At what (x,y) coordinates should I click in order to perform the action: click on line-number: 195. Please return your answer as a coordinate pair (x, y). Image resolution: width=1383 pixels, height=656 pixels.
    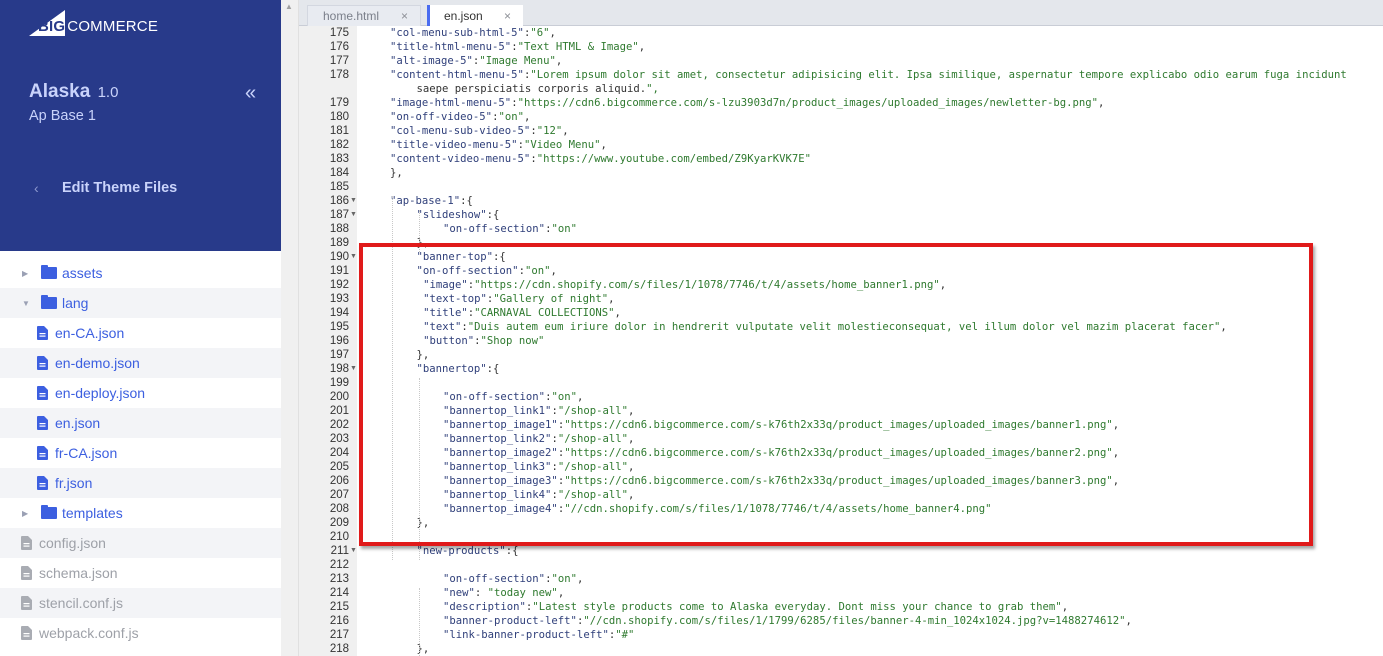
    Looking at the image, I should click on (339, 327).